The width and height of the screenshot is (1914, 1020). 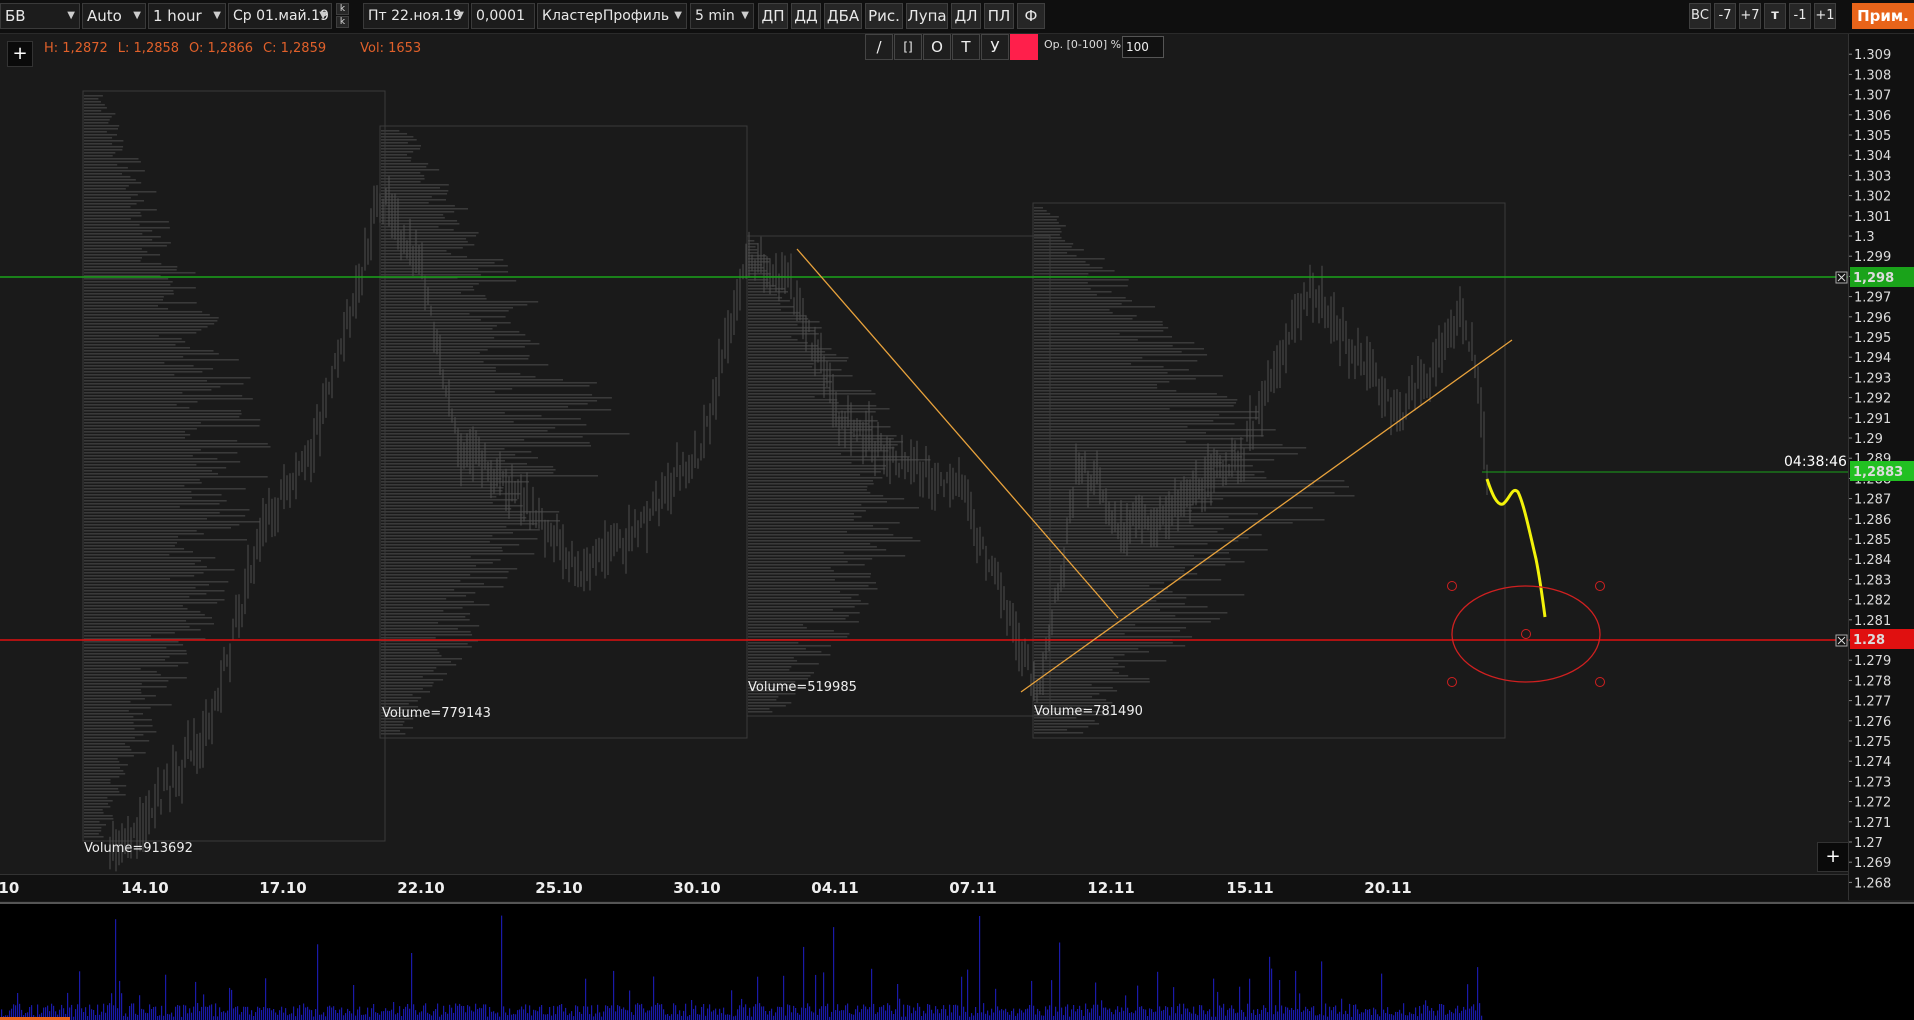 What do you see at coordinates (20, 54) in the screenshot?
I see `add-indicator-button: +` at bounding box center [20, 54].